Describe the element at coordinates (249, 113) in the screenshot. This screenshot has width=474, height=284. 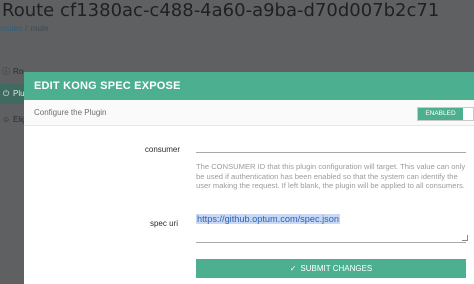
I see `configure-row: Configure the Plugin ENABLED` at that location.